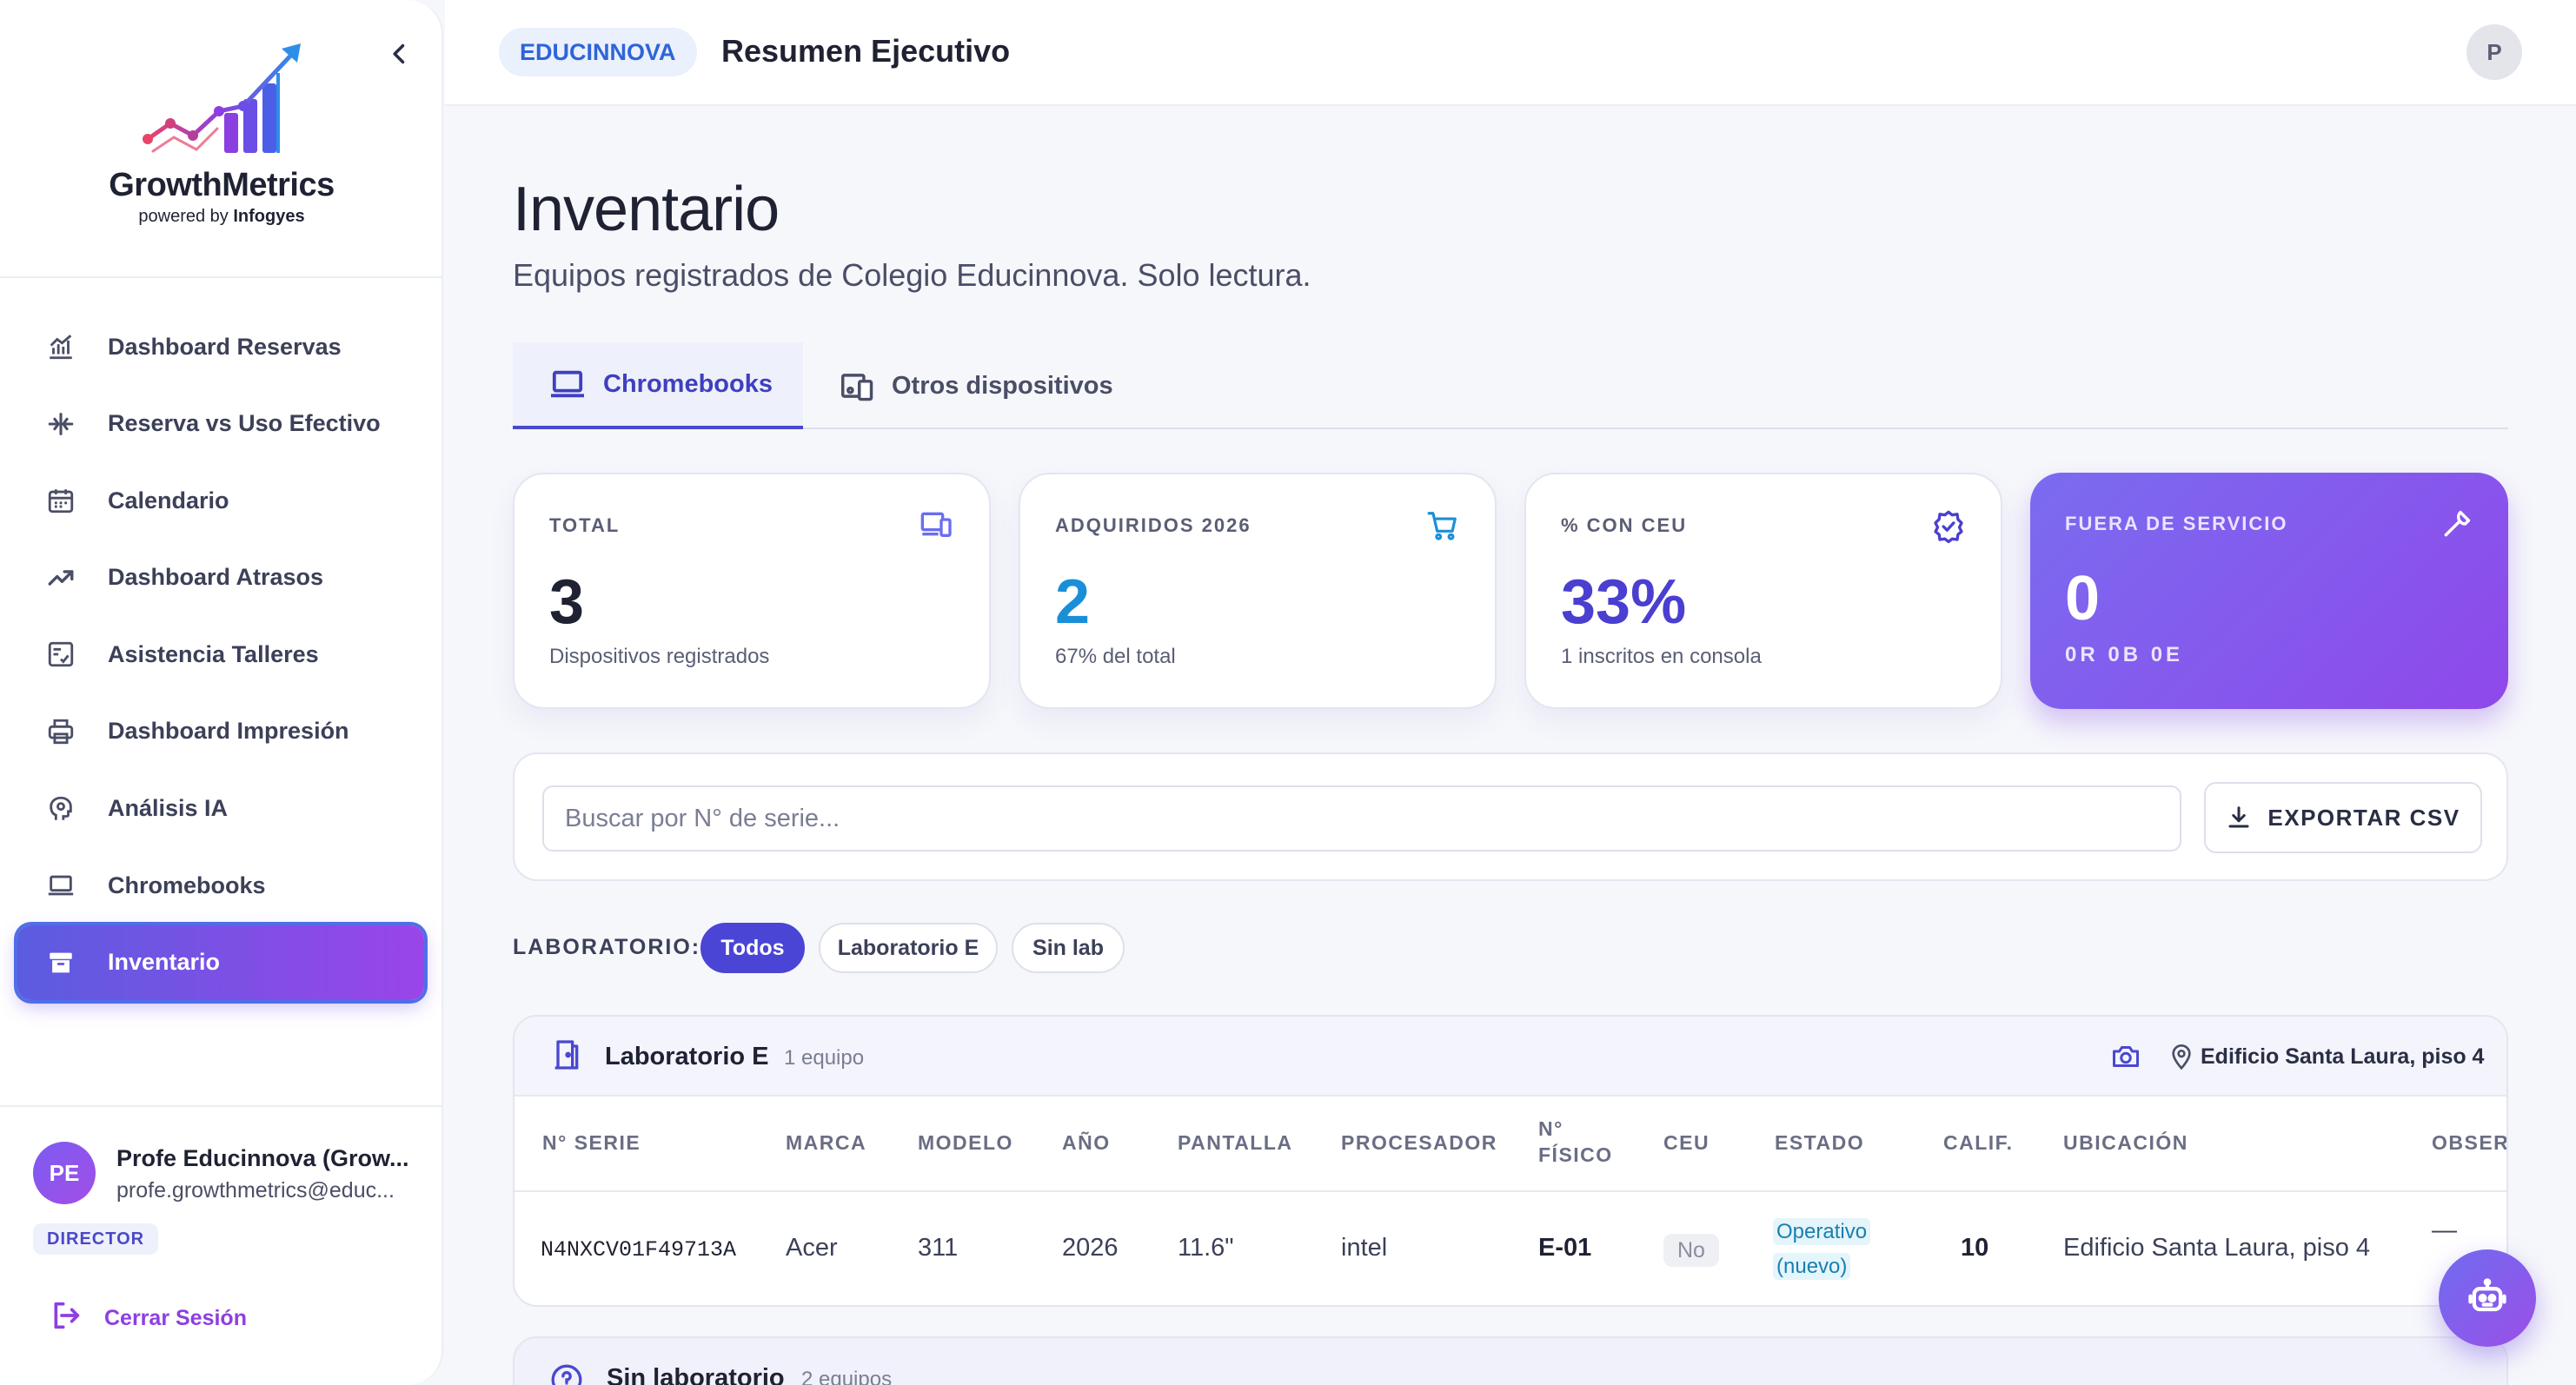 Image resolution: width=2576 pixels, height=1385 pixels. What do you see at coordinates (591, 1143) in the screenshot?
I see `col-header-serie: N° SERIE` at bounding box center [591, 1143].